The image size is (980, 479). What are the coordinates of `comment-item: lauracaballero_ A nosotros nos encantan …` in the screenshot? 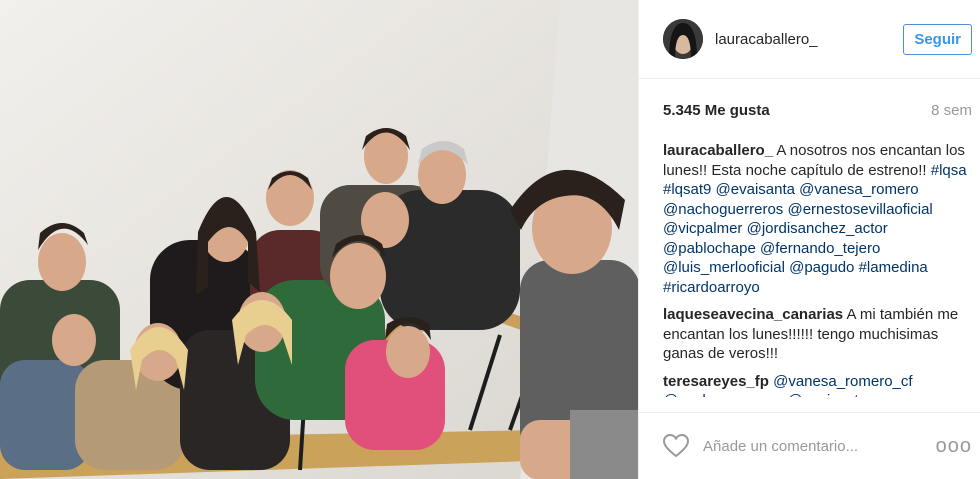 It's located at (817, 219).